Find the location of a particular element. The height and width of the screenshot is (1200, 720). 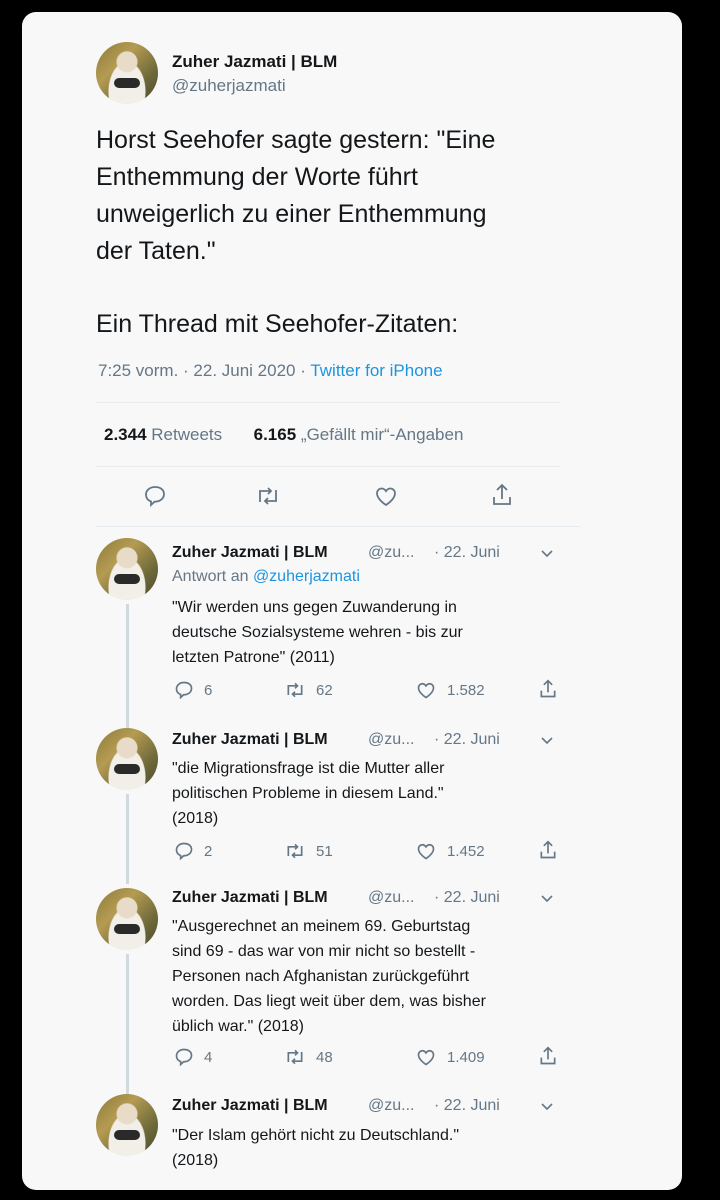

tweet-text-line: unweigerlich zu einer Enthemmung is located at coordinates (291, 214).